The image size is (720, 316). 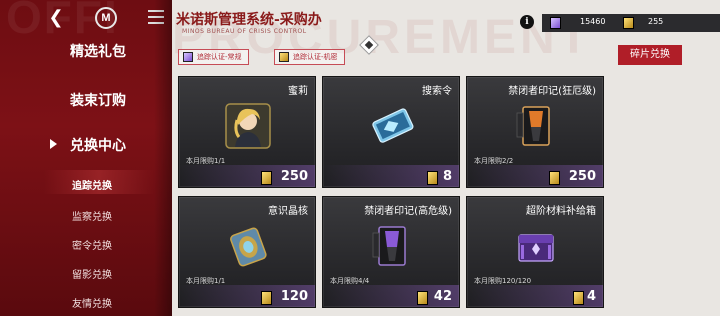 What do you see at coordinates (249, 20) in the screenshot?
I see `page-title: 米诺斯管理系统-采购办` at bounding box center [249, 20].